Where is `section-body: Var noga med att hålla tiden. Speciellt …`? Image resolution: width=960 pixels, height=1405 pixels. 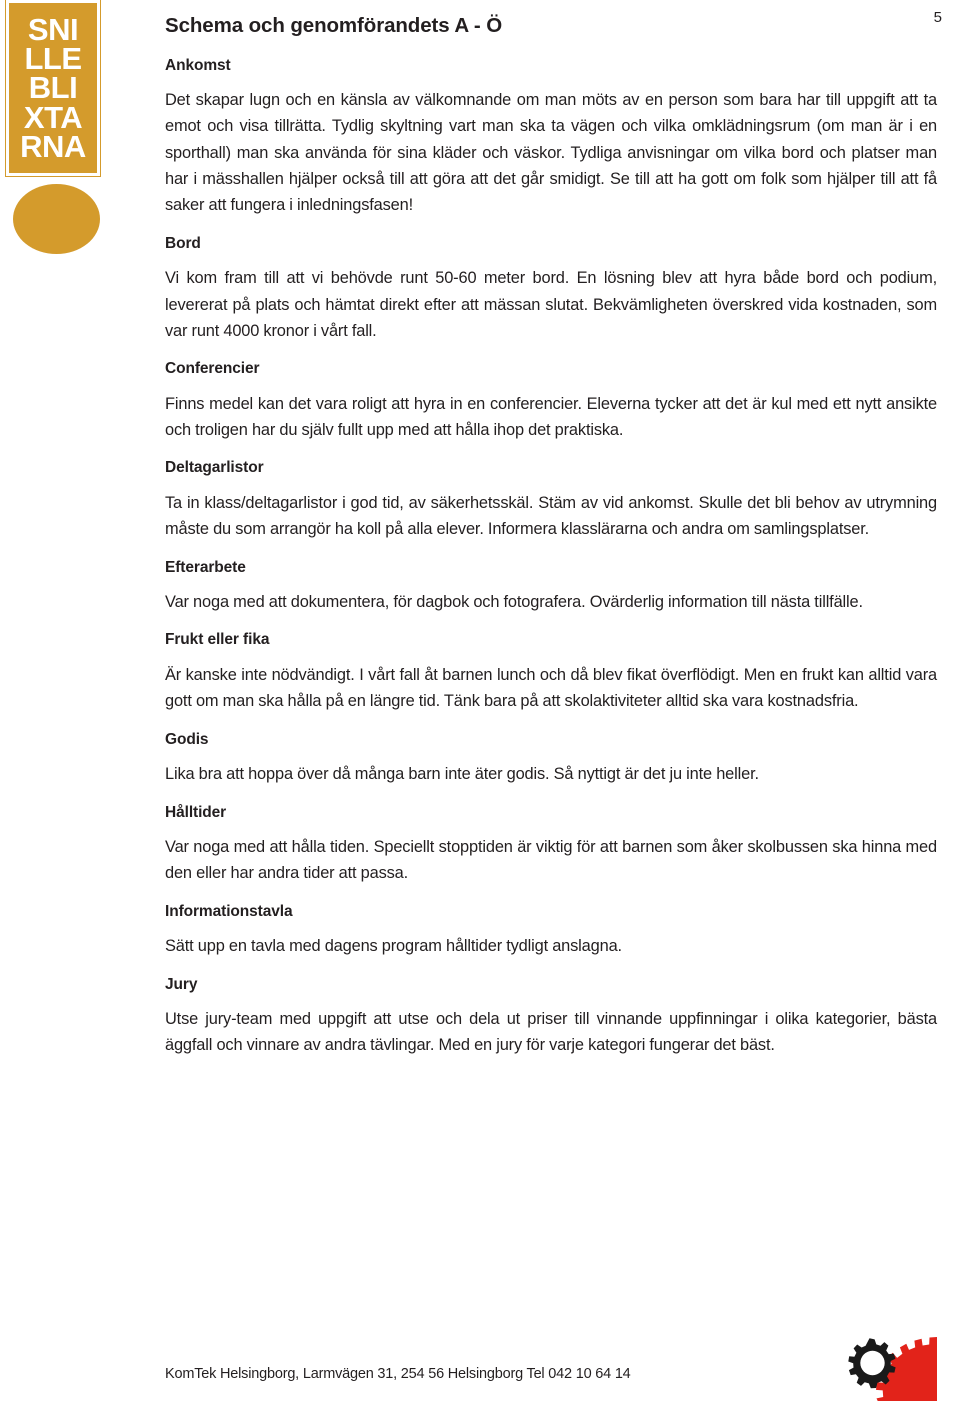 section-body: Var noga med att hålla tiden. Speciellt … is located at coordinates (551, 860).